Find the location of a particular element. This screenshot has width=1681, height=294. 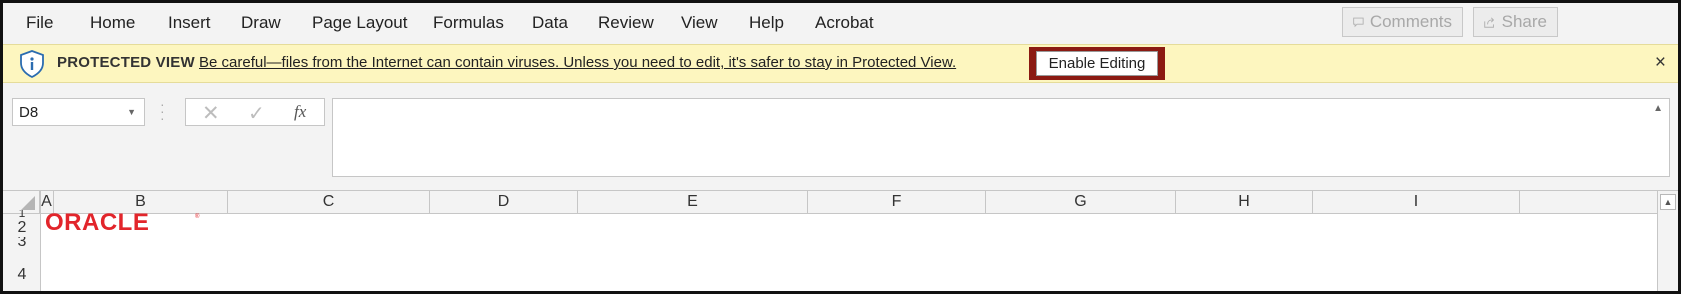

cancel-icon: ✕ is located at coordinates (211, 113).